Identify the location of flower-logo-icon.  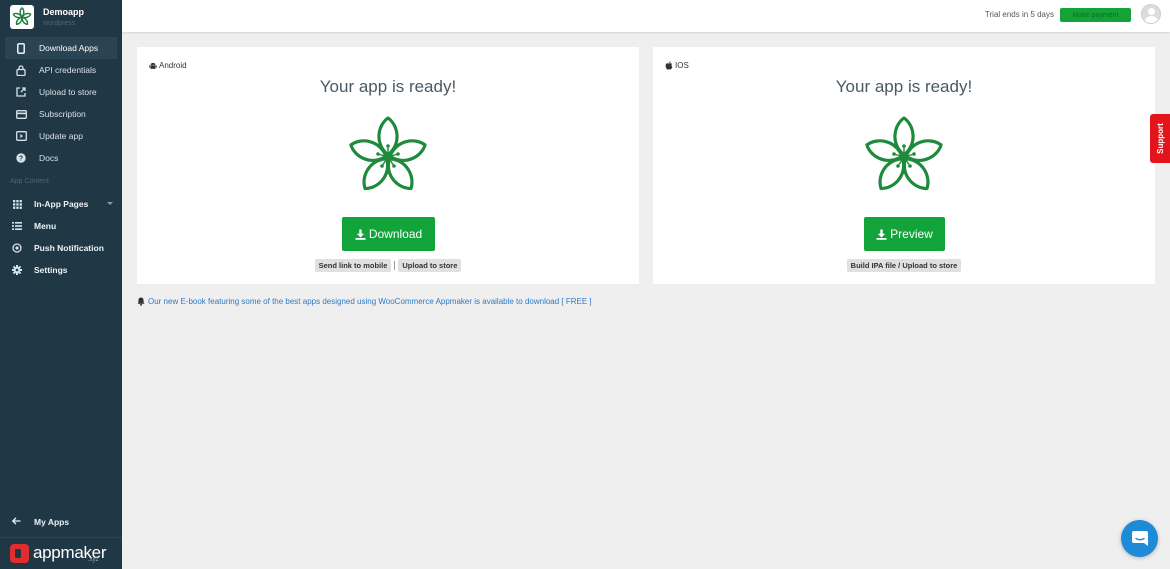
(22, 16).